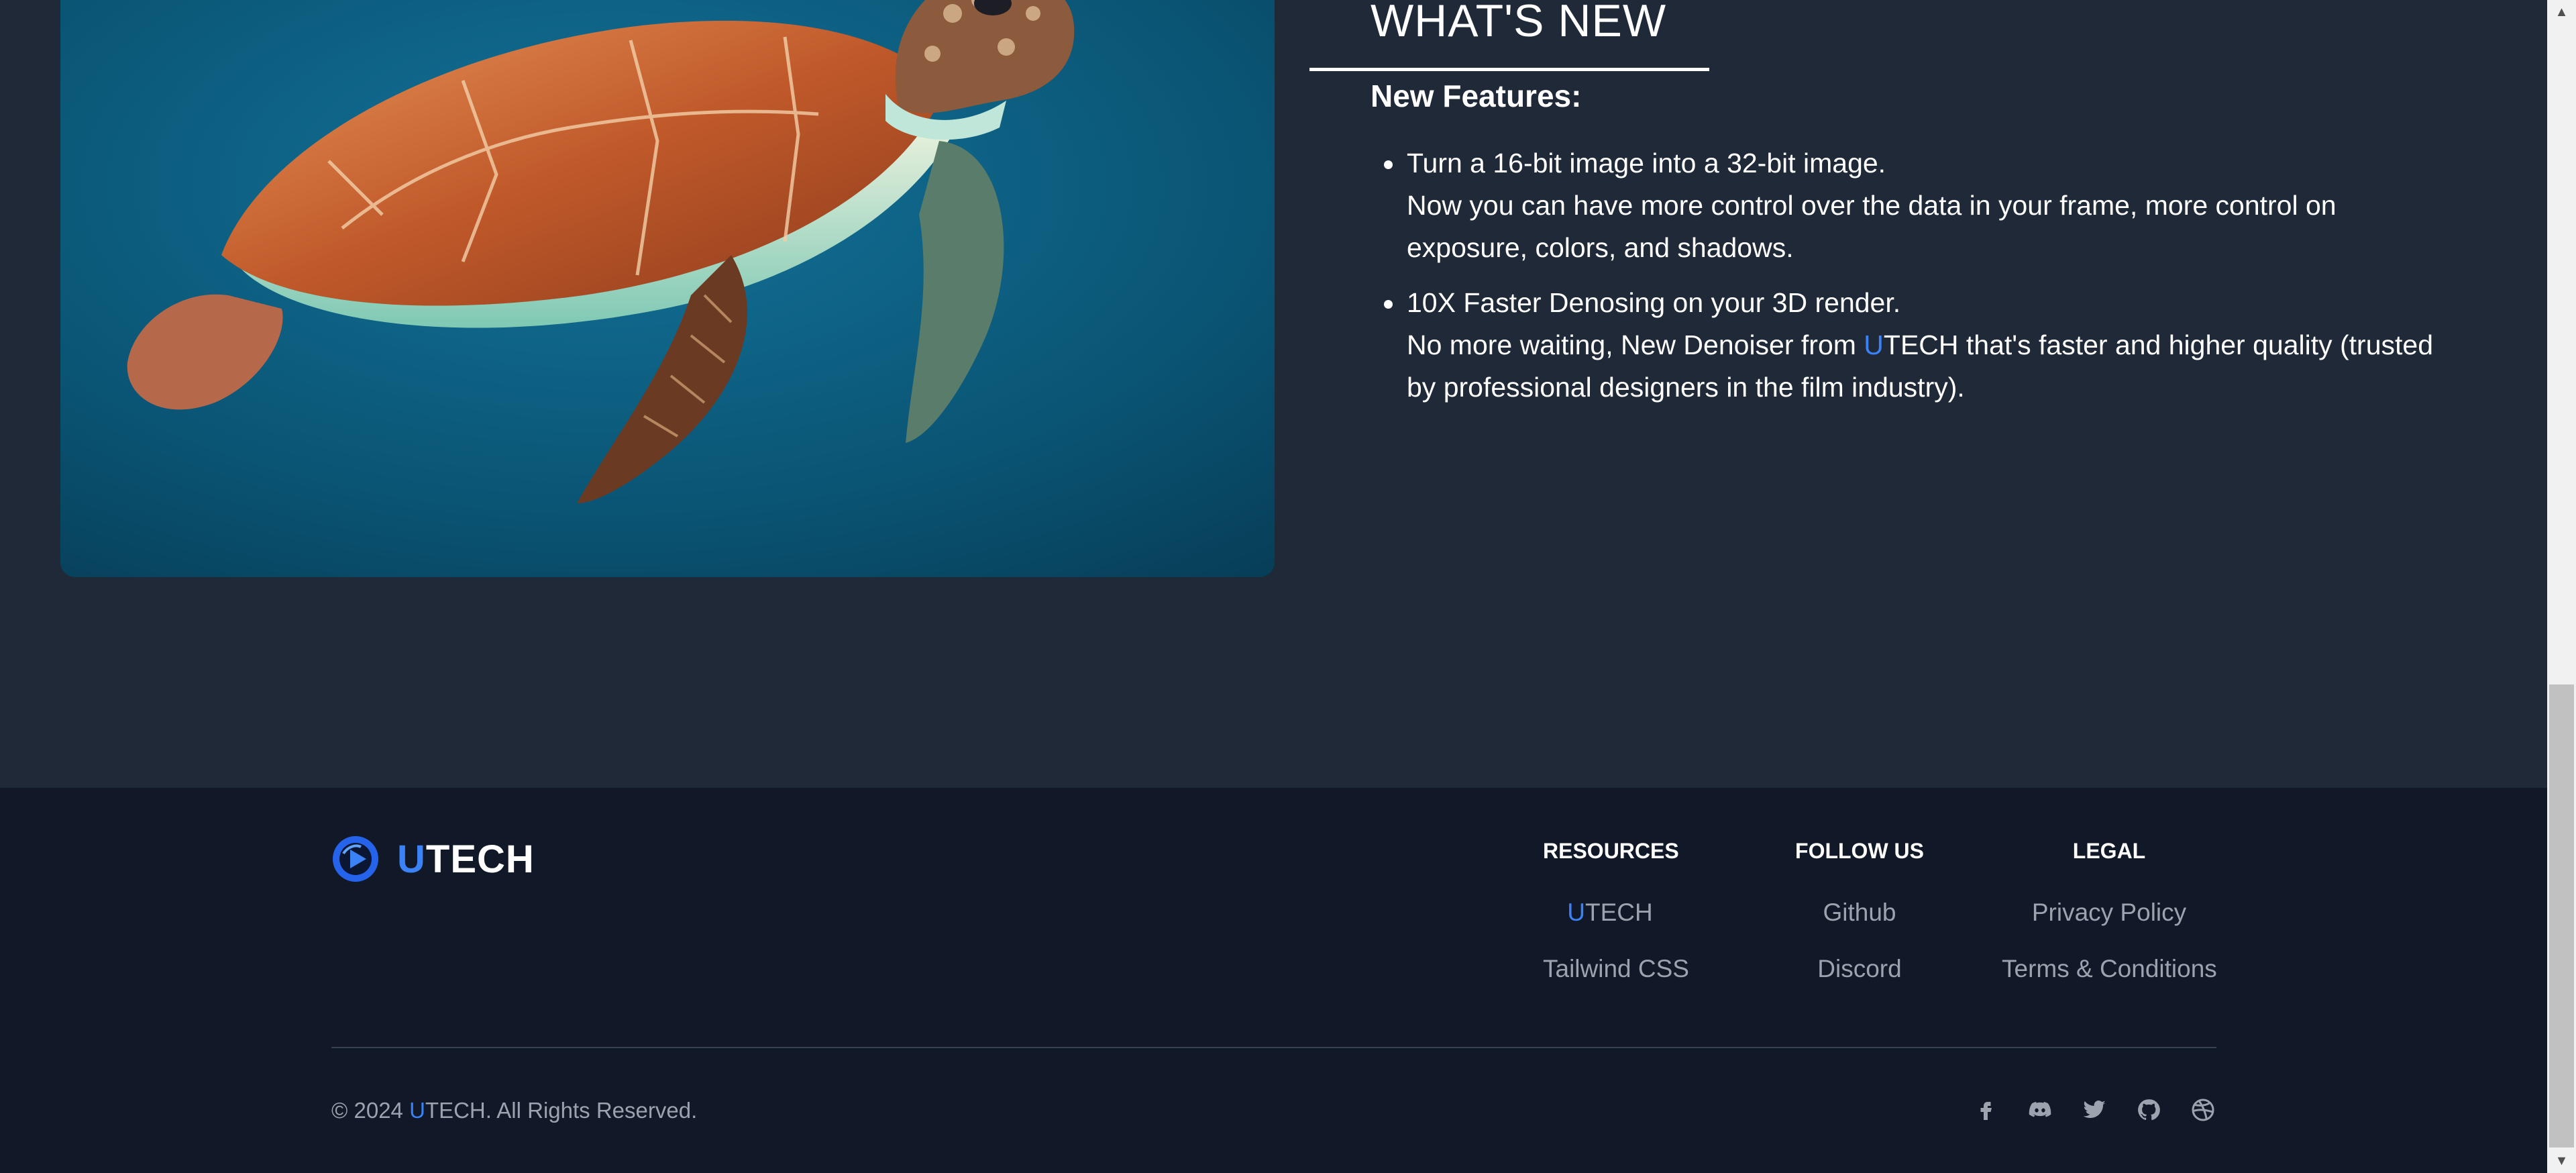  I want to click on discord-icon, so click(2040, 1109).